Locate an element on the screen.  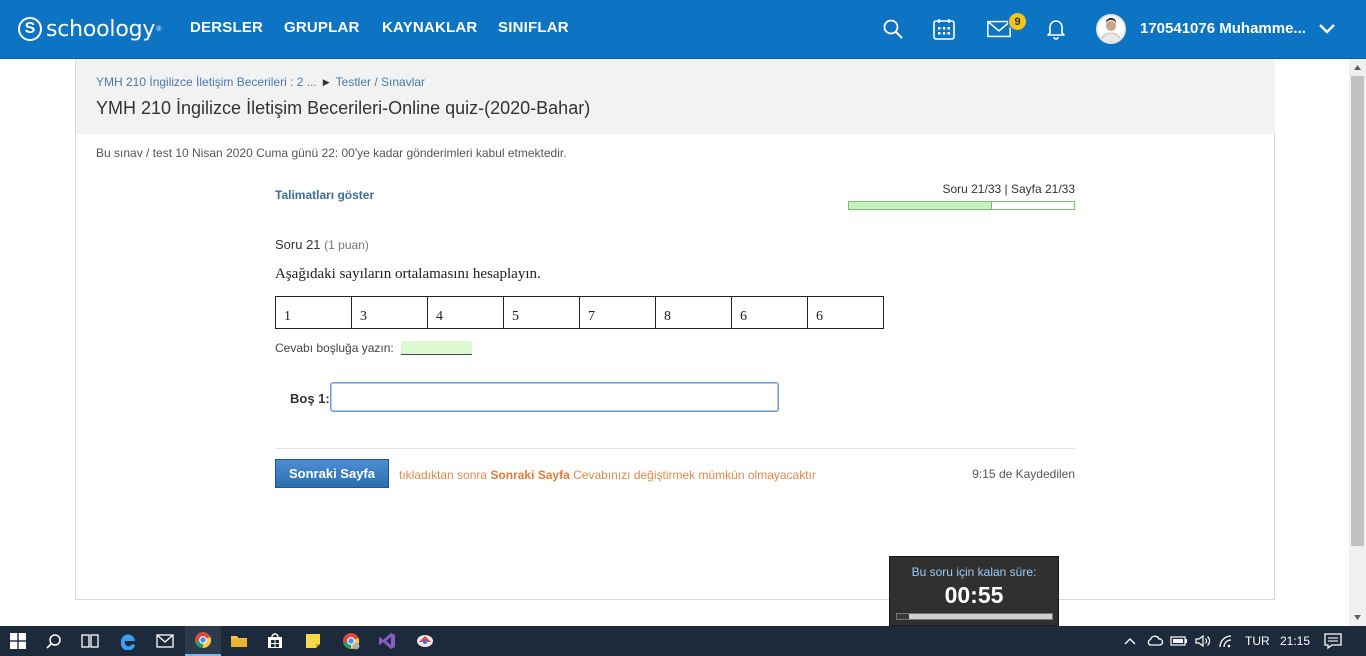
number-cell: 4 is located at coordinates (465, 312).